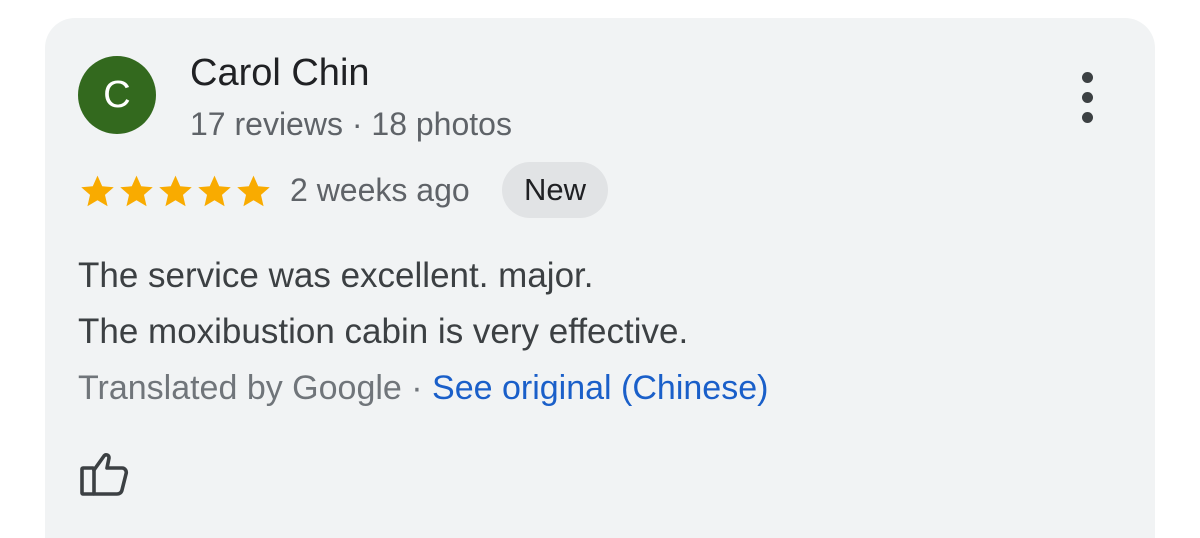 The image size is (1200, 538). I want to click on see-original-link: See original (Chinese), so click(600, 388).